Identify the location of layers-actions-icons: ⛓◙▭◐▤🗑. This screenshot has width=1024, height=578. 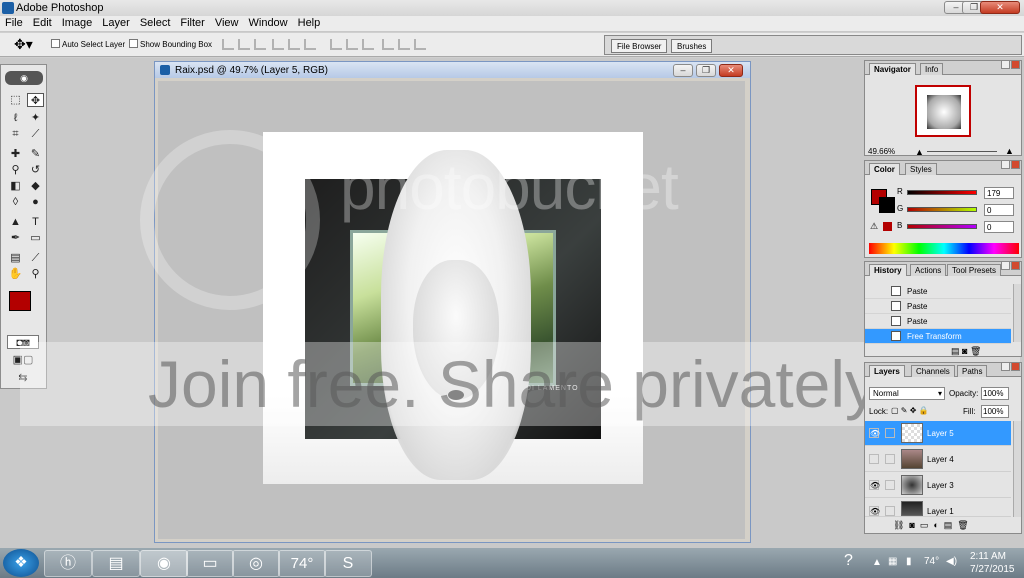
(933, 525).